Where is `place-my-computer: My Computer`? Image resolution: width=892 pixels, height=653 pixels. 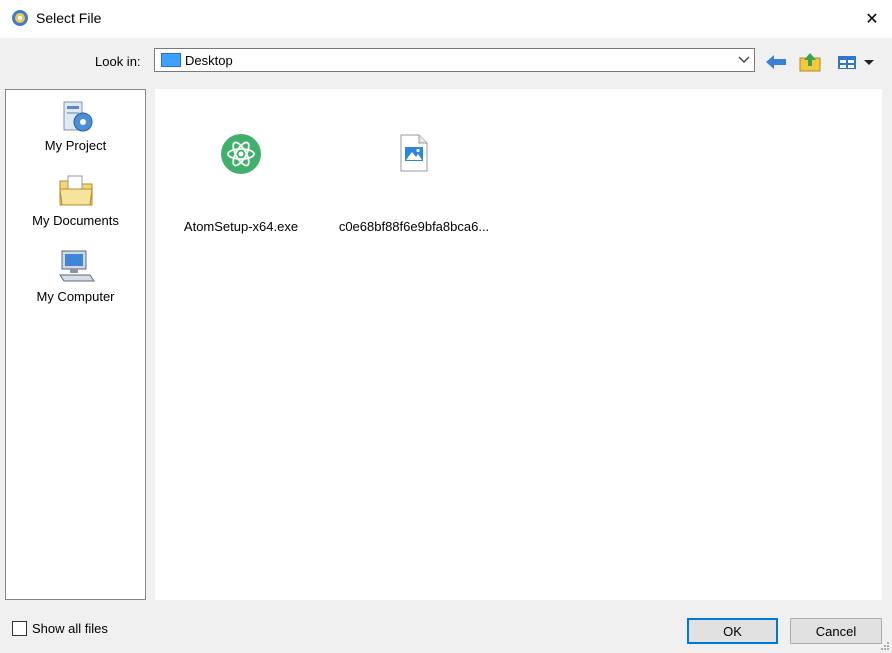
place-my-computer: My Computer is located at coordinates (75, 275).